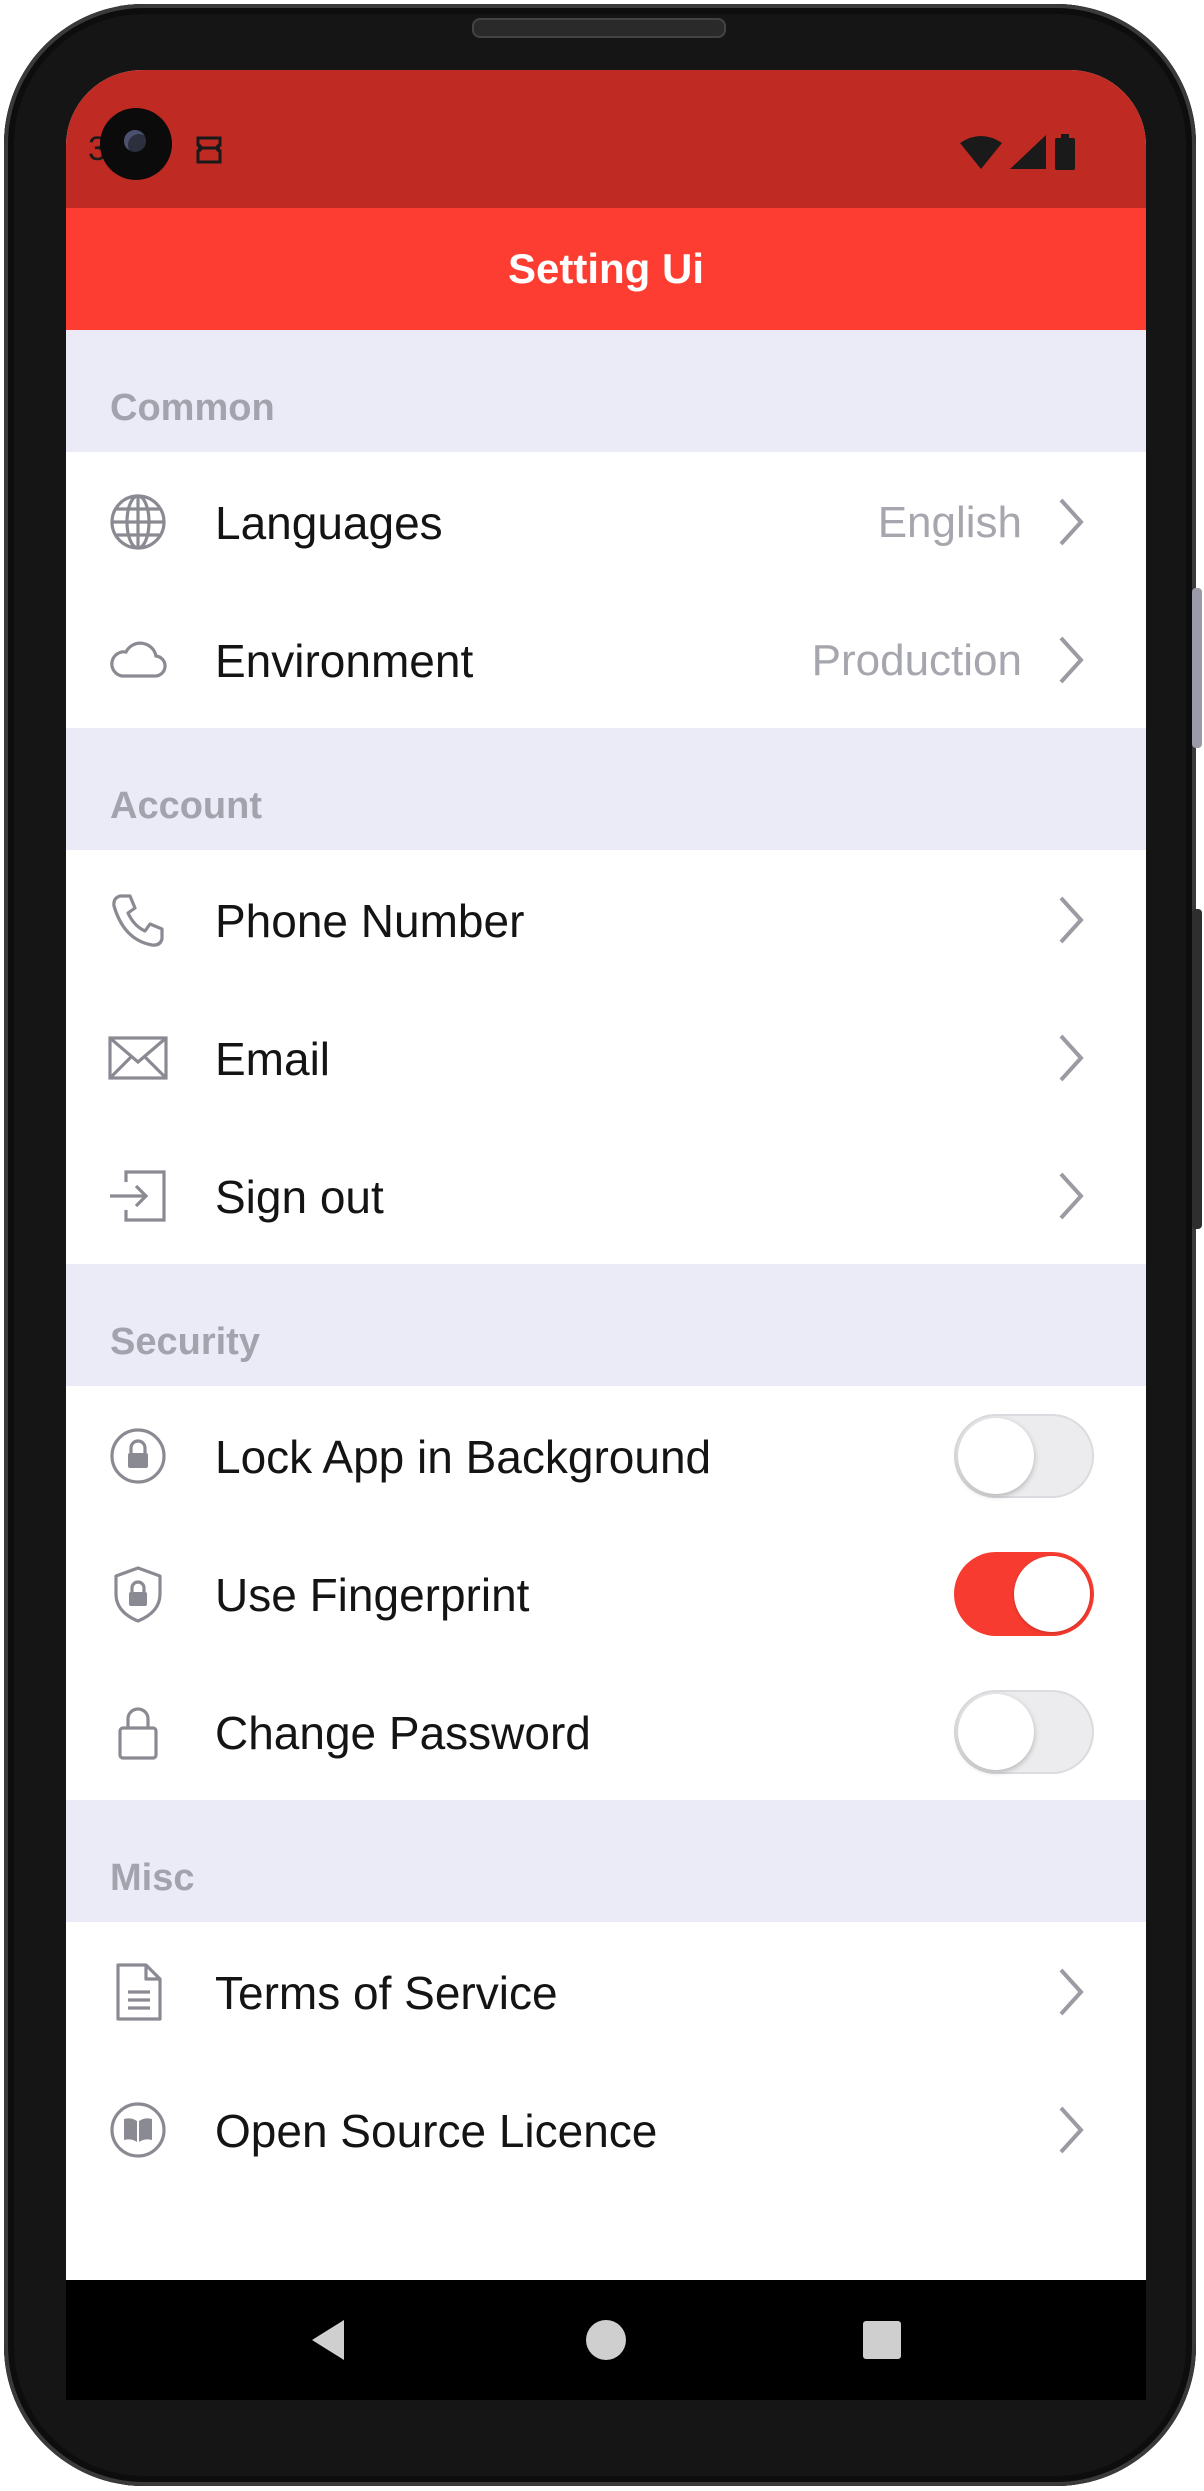 The image size is (1204, 2491). I want to click on change-password-toggle, so click(1024, 1732).